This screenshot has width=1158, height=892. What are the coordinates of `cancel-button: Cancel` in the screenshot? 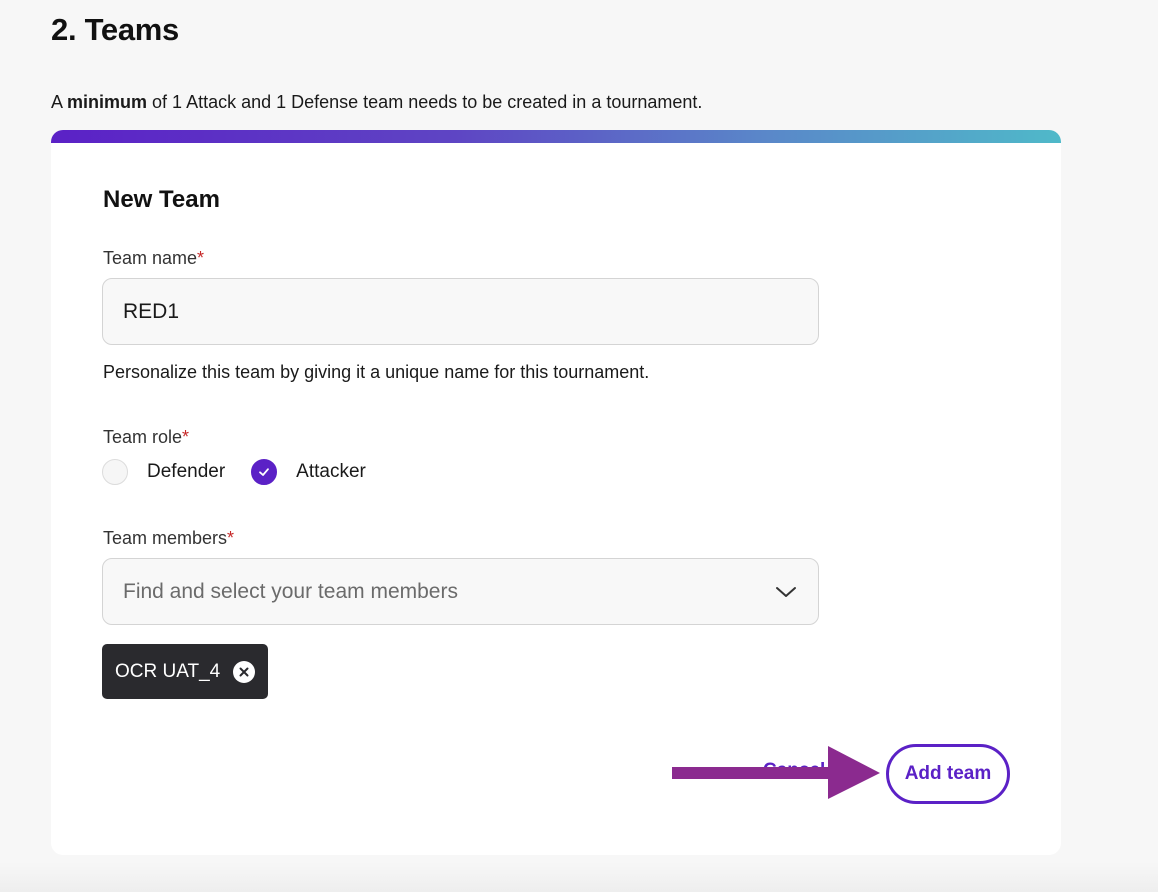 It's located at (794, 771).